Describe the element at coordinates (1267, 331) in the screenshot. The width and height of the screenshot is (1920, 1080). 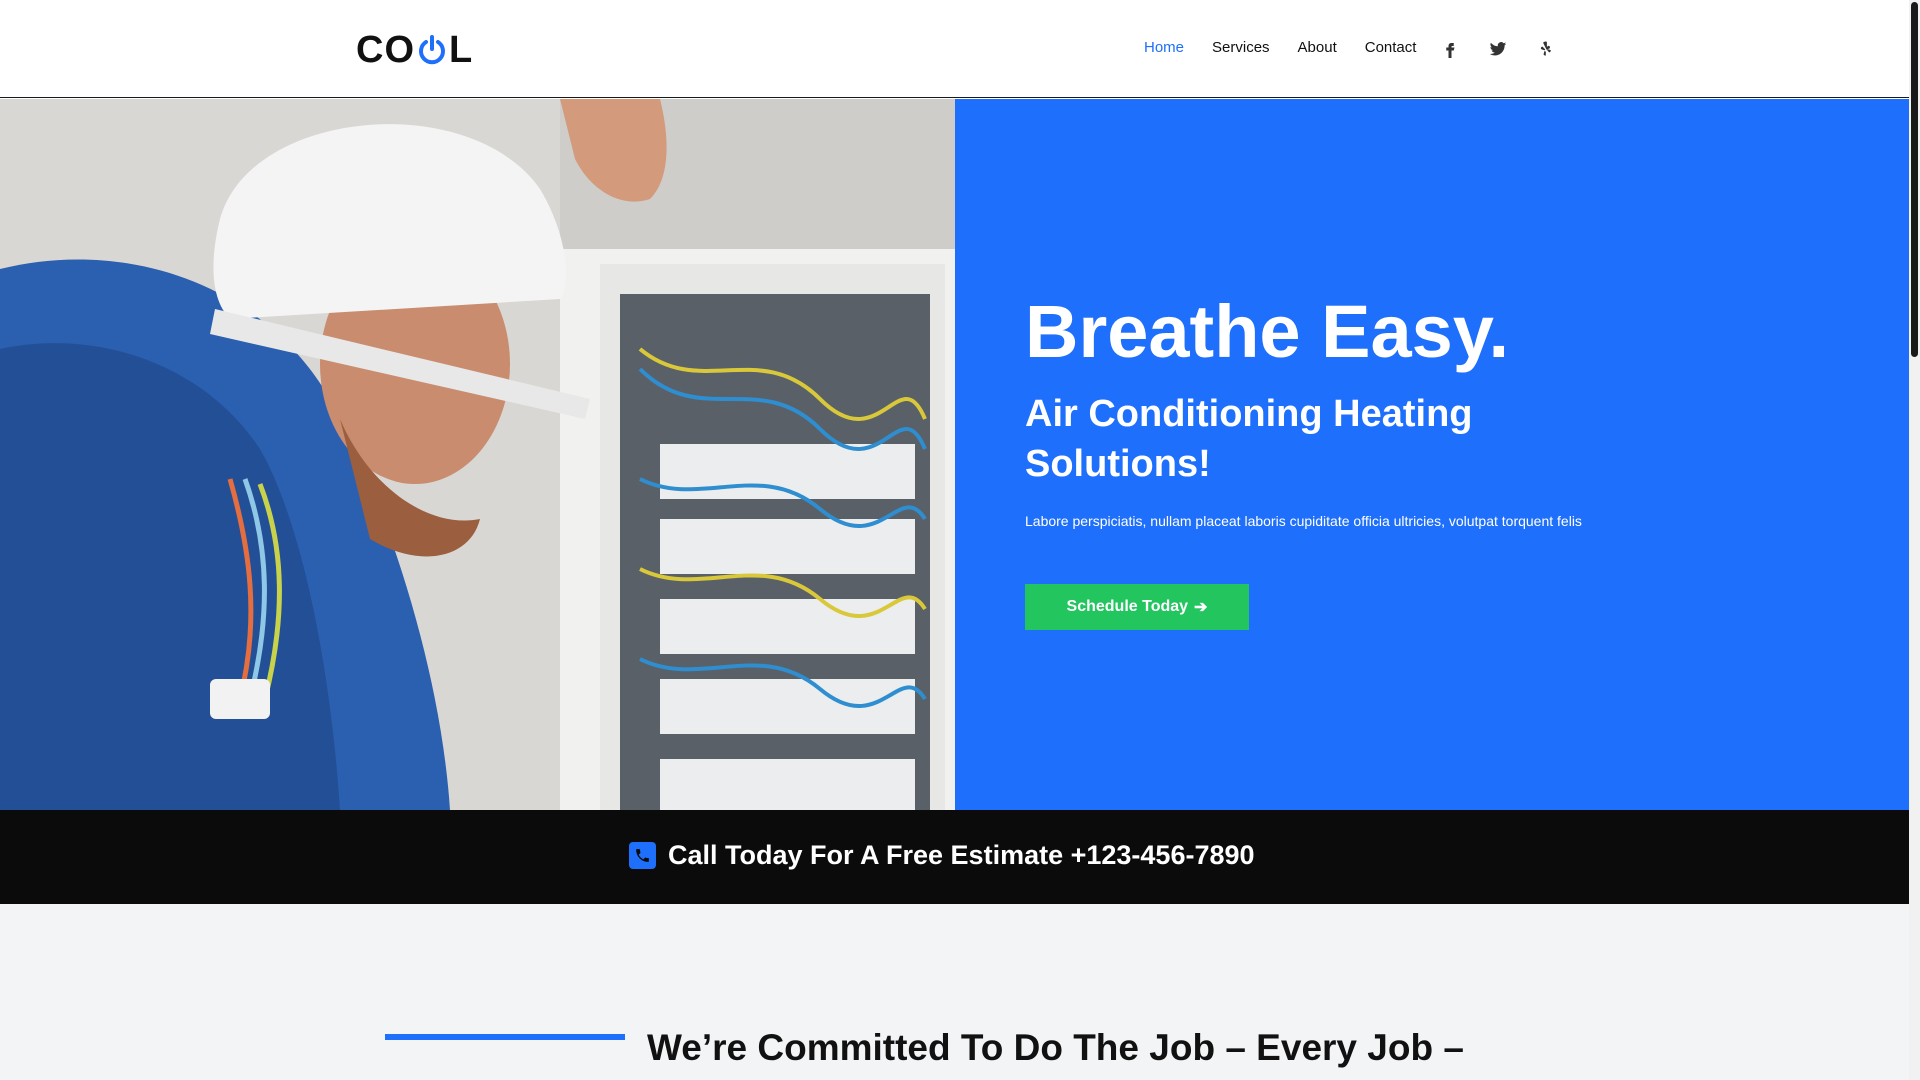
I see `hero-title: Breathe Easy.` at that location.